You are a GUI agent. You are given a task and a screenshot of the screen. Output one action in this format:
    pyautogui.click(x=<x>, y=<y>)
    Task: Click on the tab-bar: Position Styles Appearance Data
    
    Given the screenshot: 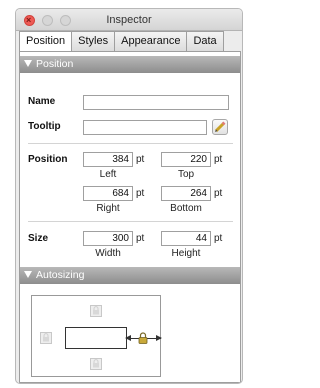 What is the action you would take?
    pyautogui.click(x=121, y=42)
    